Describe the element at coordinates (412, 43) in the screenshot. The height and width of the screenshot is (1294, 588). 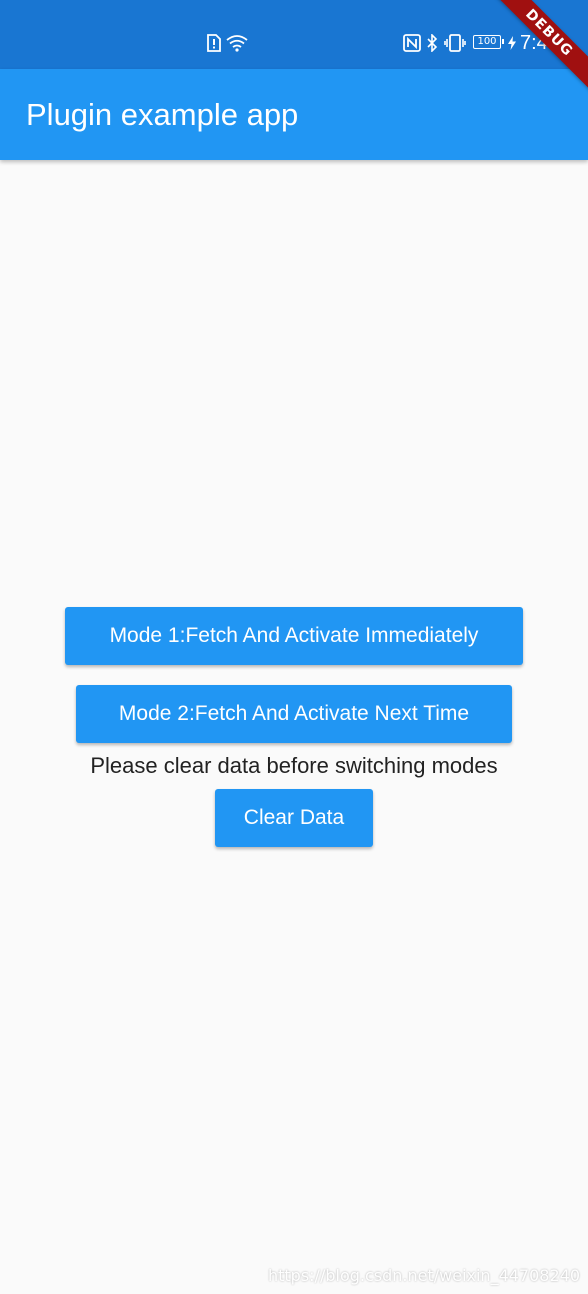
I see `nfc-icon` at that location.